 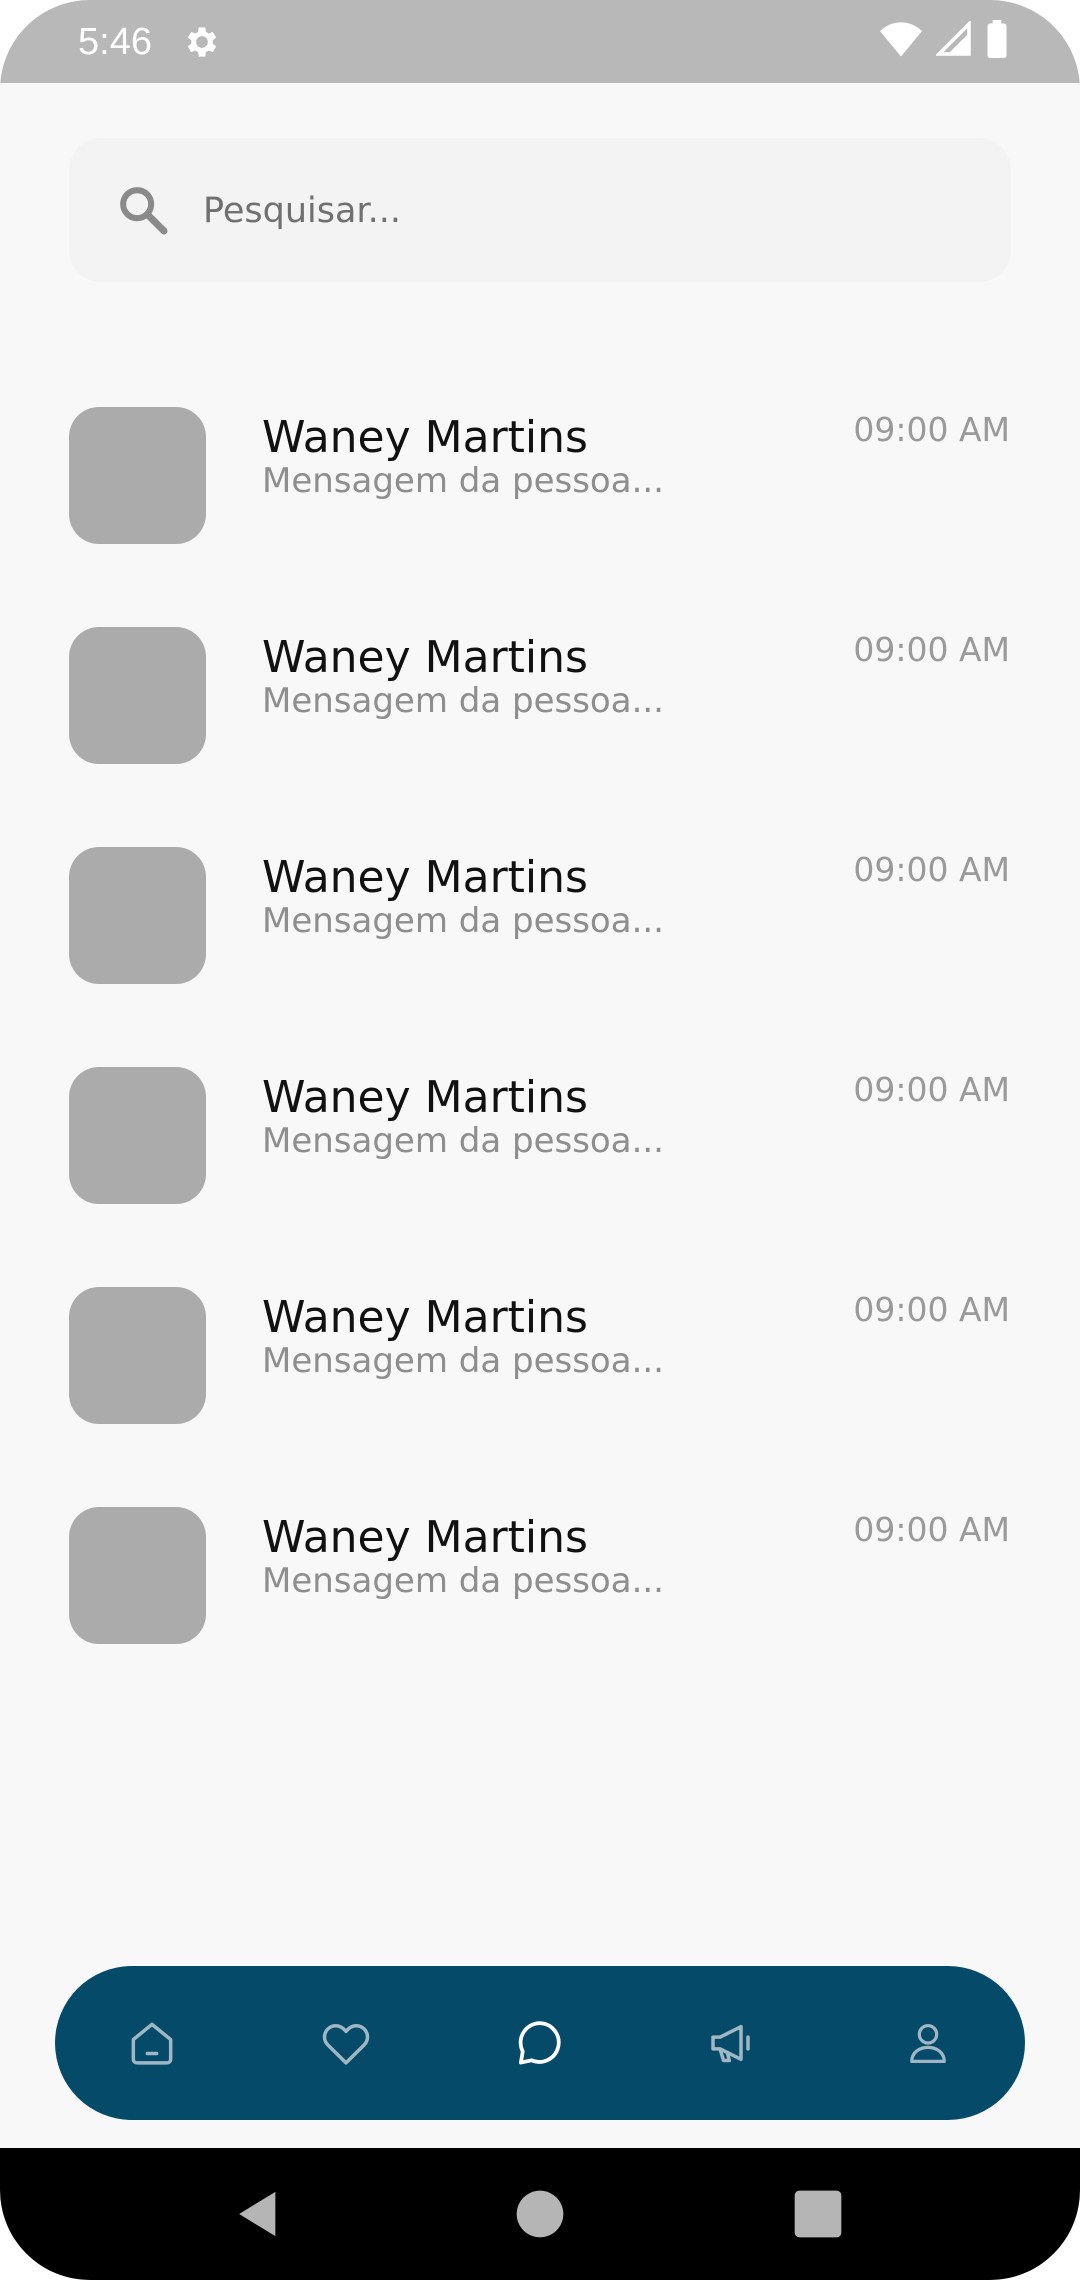 I want to click on cell-signal-icon, so click(x=953, y=38).